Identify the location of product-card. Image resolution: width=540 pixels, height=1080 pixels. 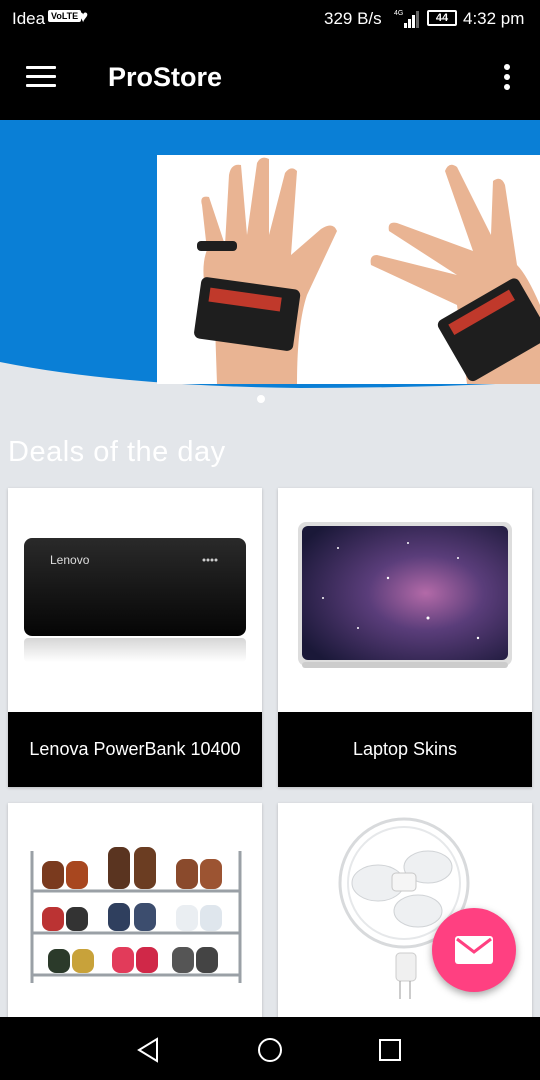
(135, 913).